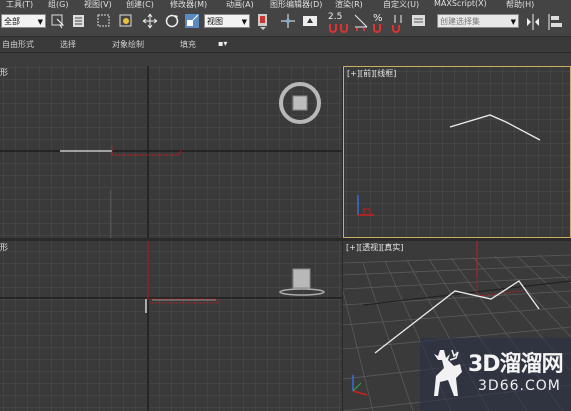 Image resolution: width=571 pixels, height=411 pixels. Describe the element at coordinates (520, 5) in the screenshot. I see `menu-help: 帮助(H)` at that location.